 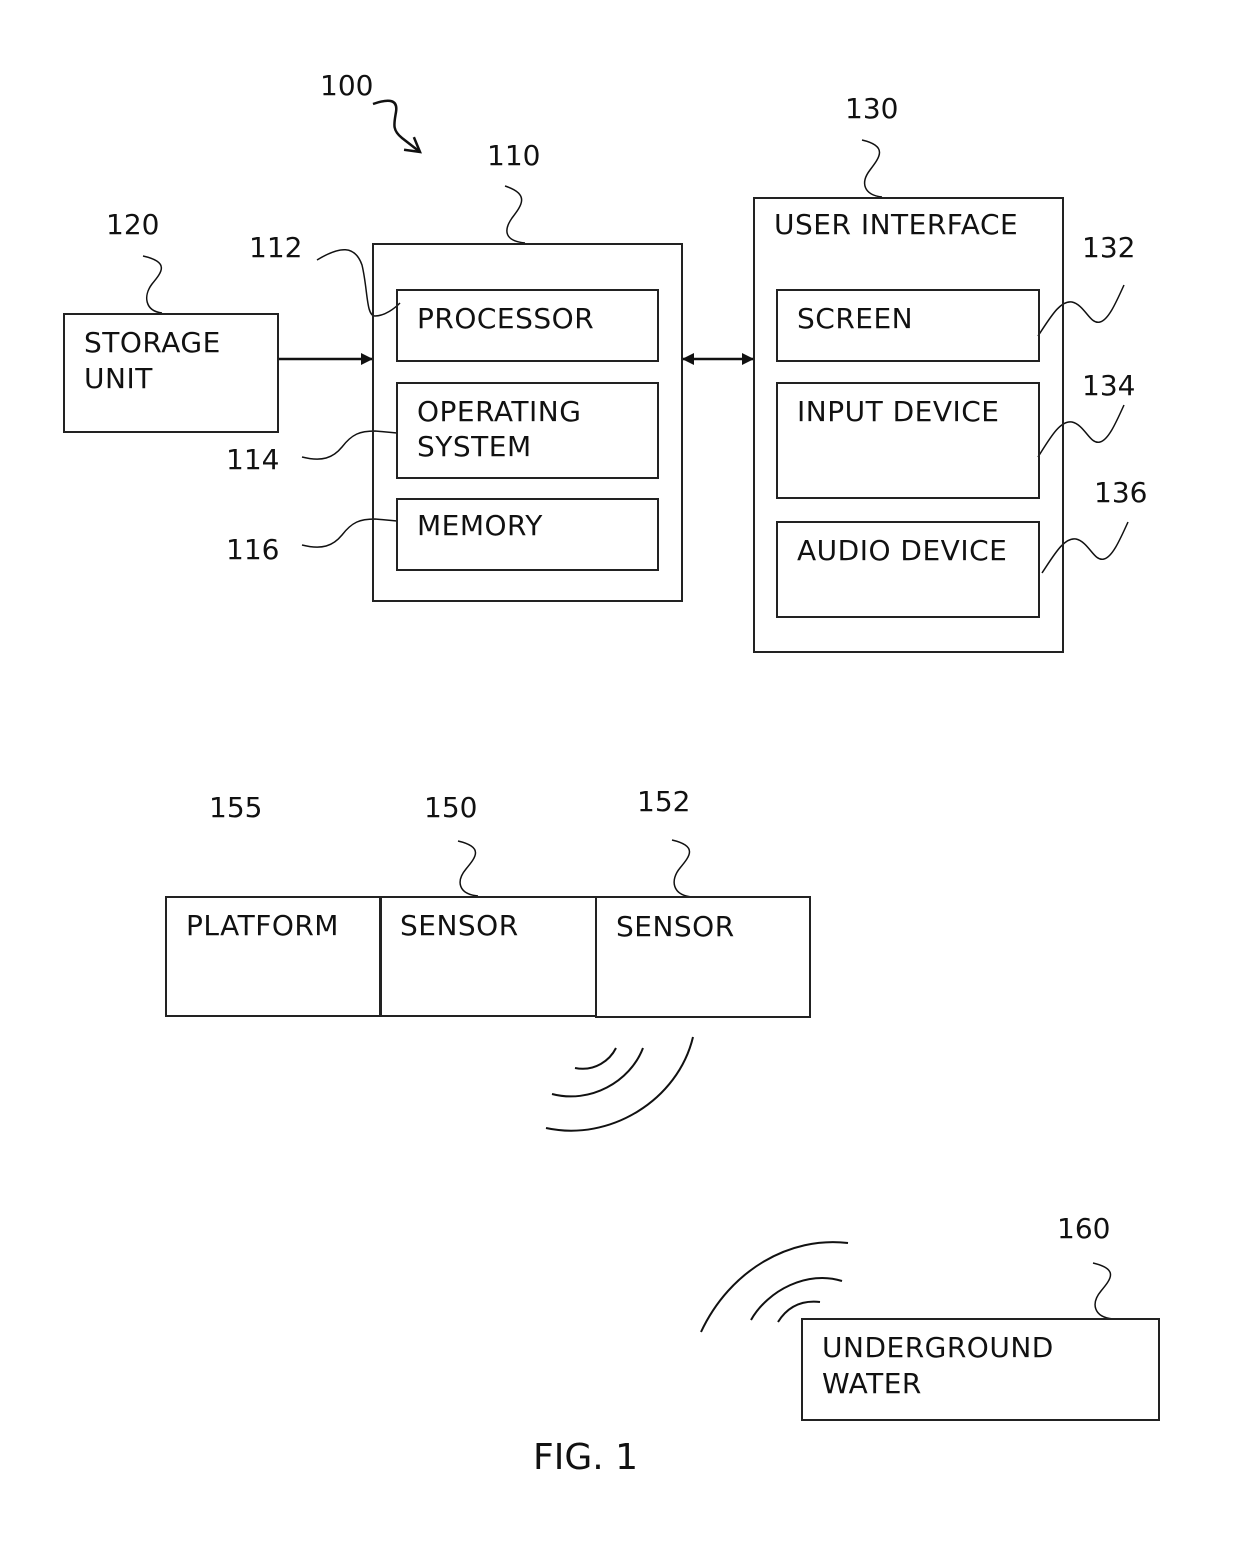 I want to click on platform-label: PLATFORM, so click(x=262, y=925).